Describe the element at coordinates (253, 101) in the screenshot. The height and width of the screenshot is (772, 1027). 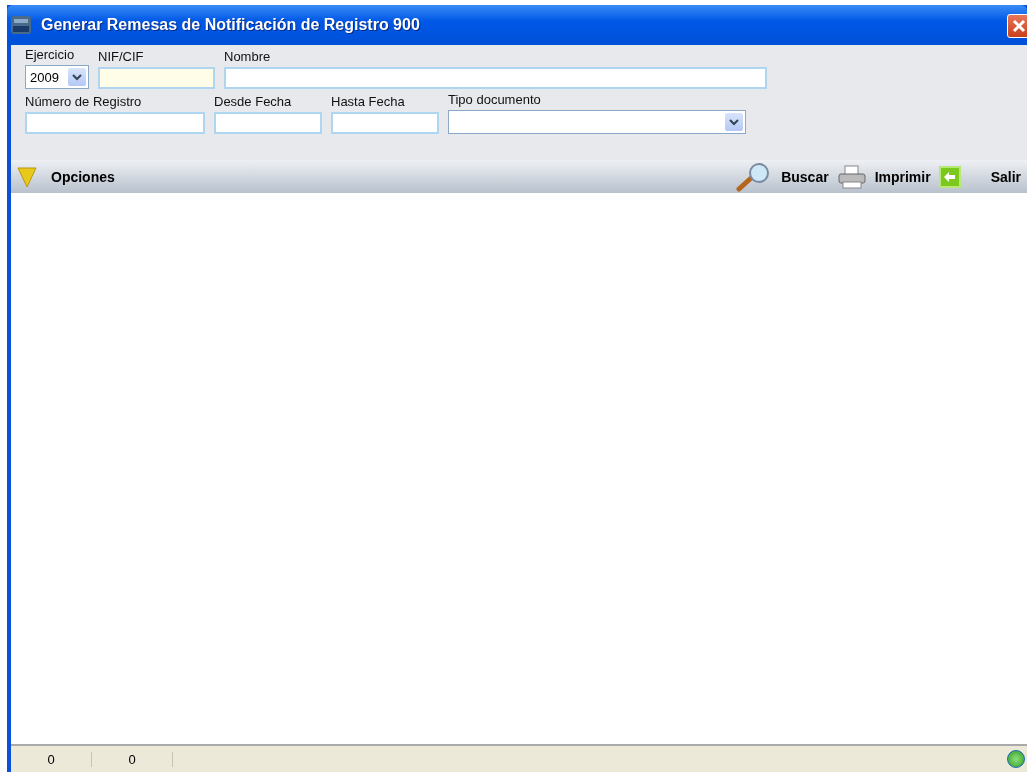
I see `field-label: Desde Fecha` at that location.